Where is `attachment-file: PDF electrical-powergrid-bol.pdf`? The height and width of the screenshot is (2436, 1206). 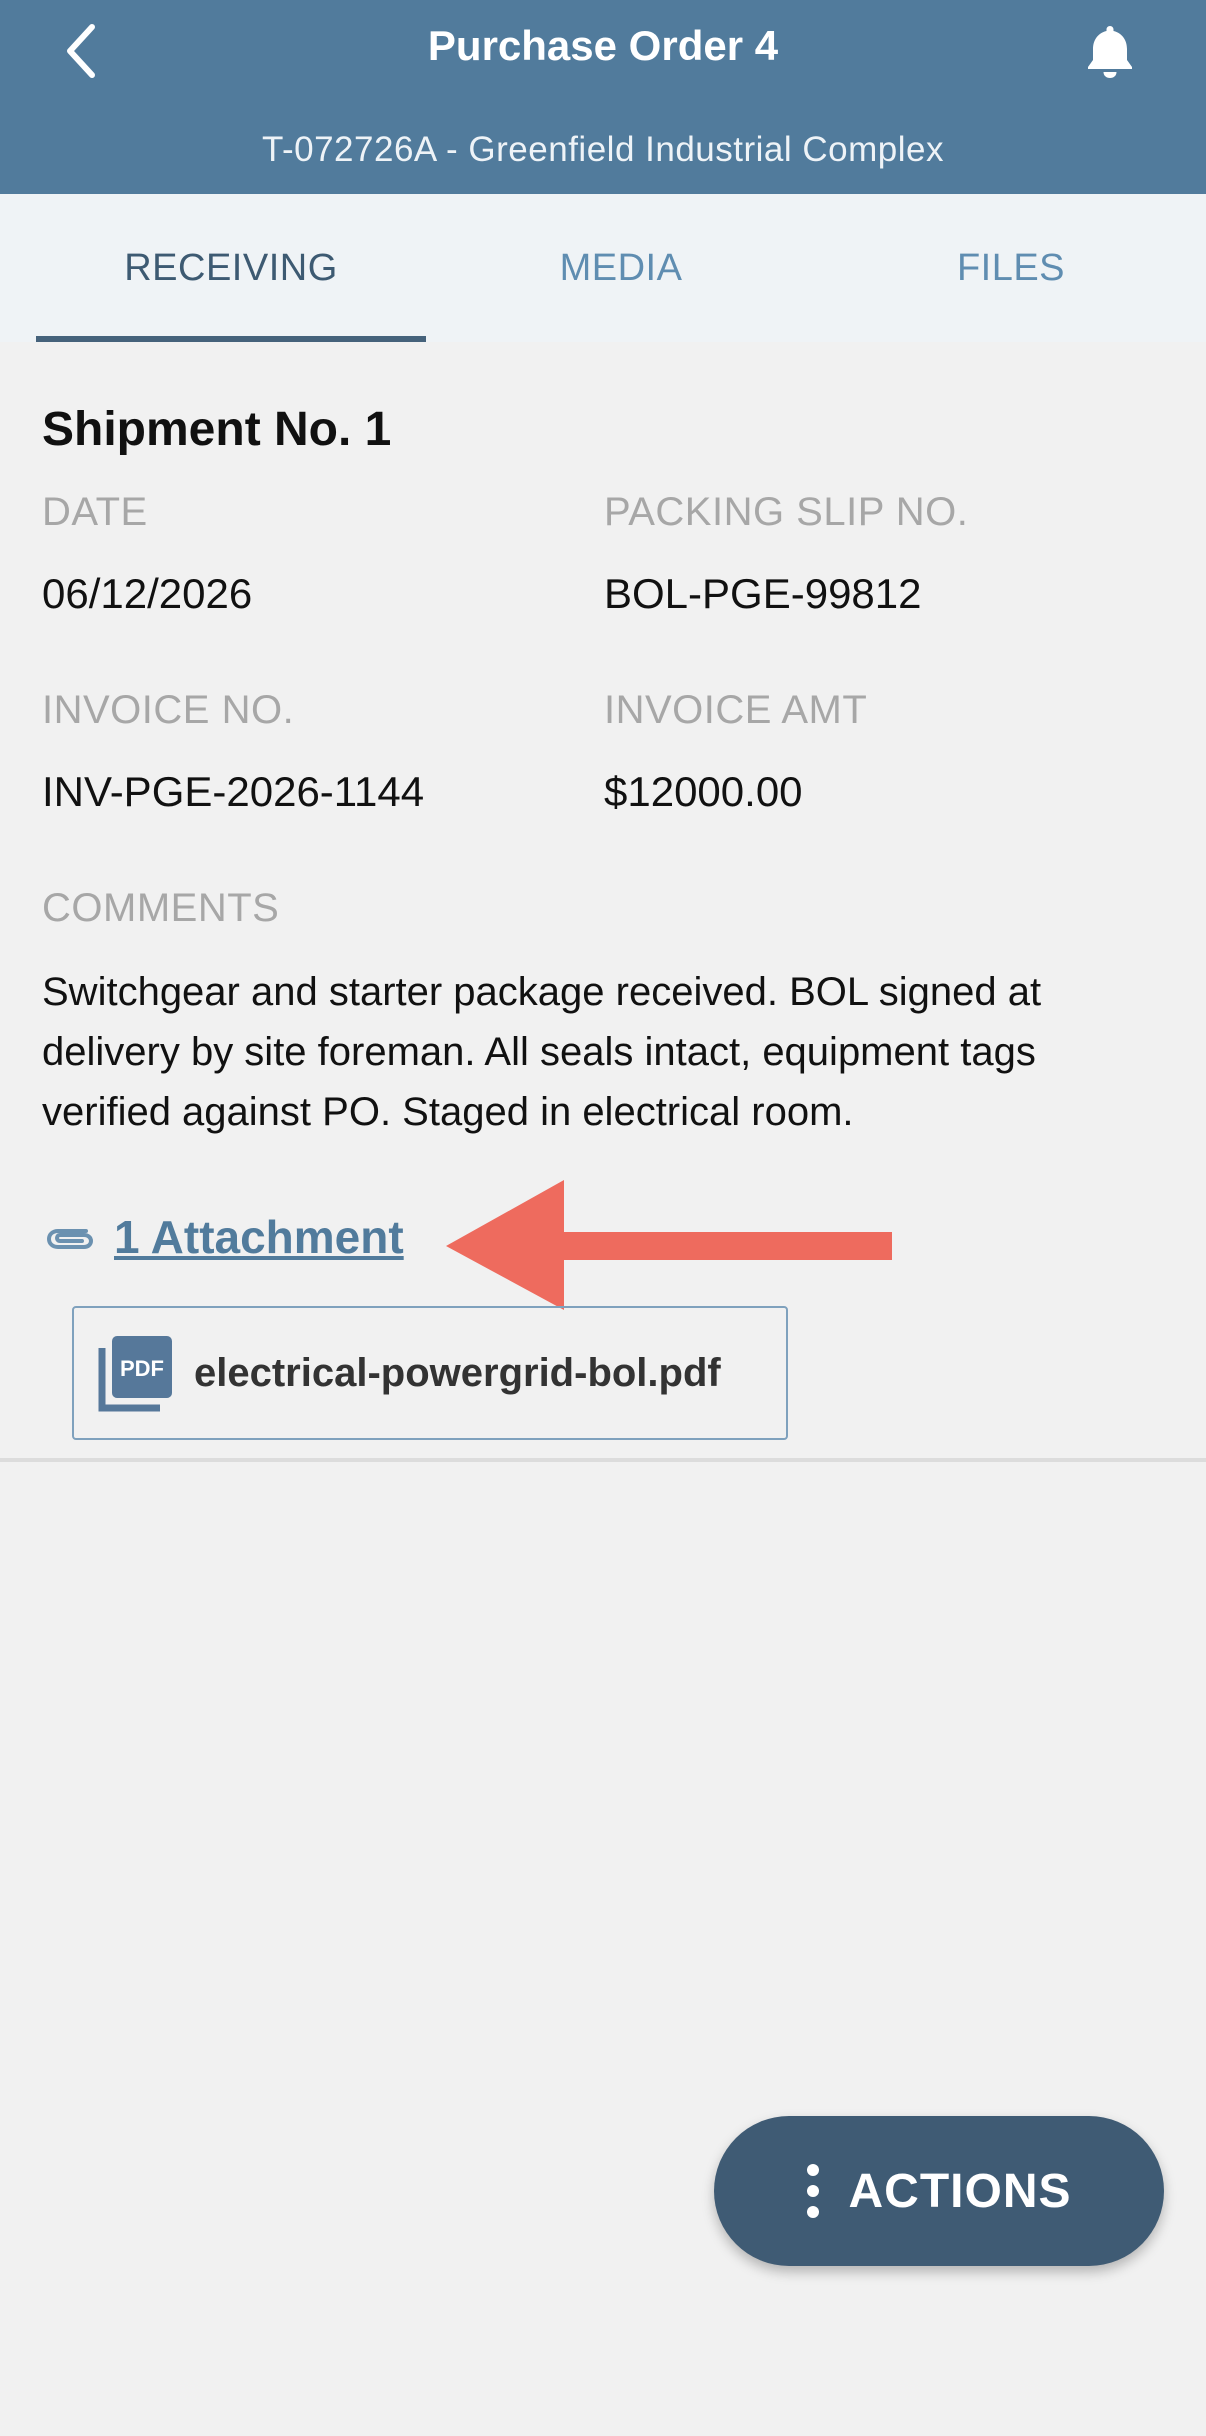 attachment-file: PDF electrical-powergrid-bol.pdf is located at coordinates (430, 1373).